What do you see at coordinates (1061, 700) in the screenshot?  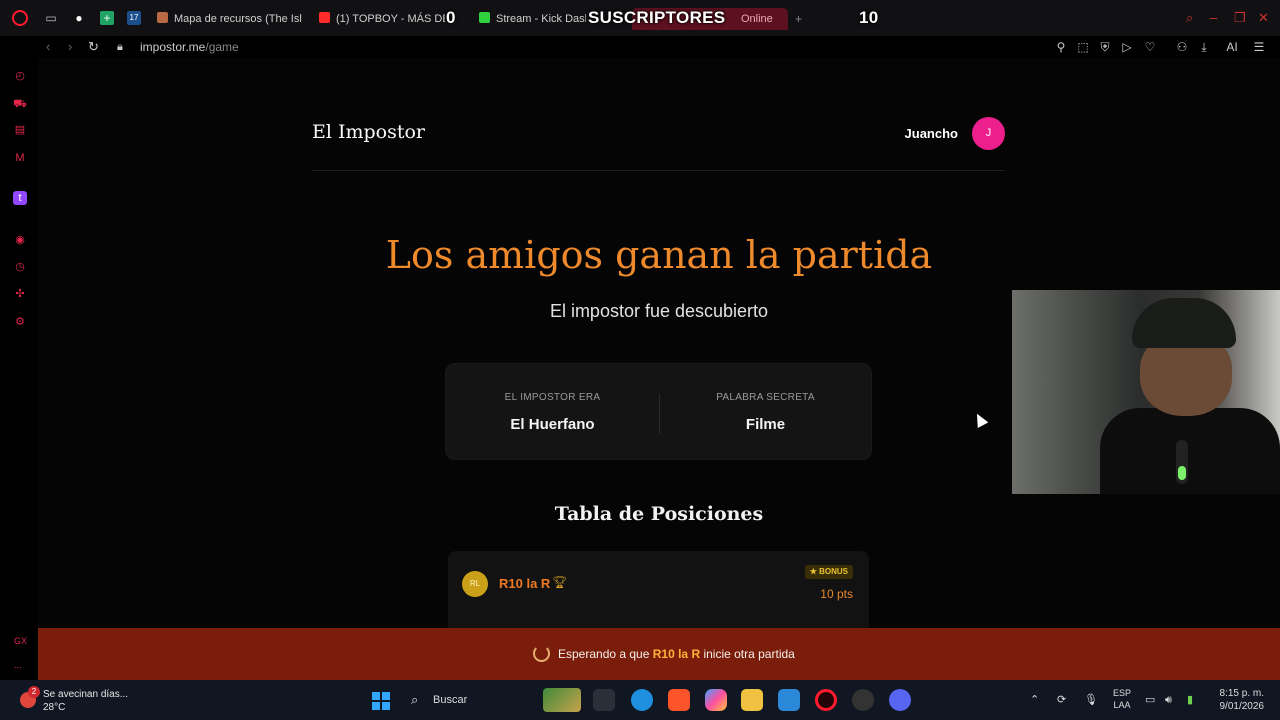 I see `sync-icon: ⟳` at bounding box center [1061, 700].